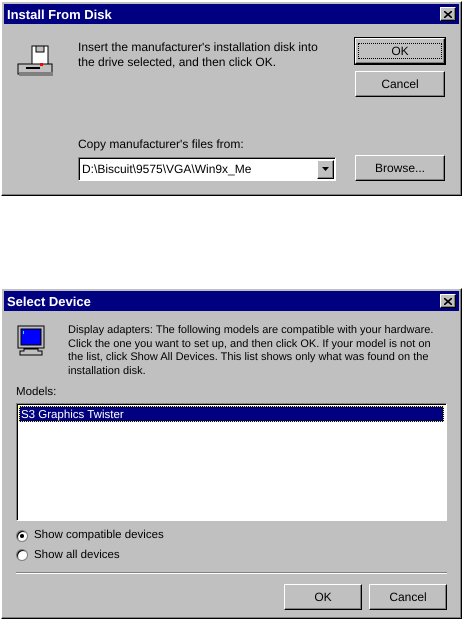 This screenshot has width=464, height=628. Describe the element at coordinates (35, 61) in the screenshot. I see `disk-drive-icon` at that location.